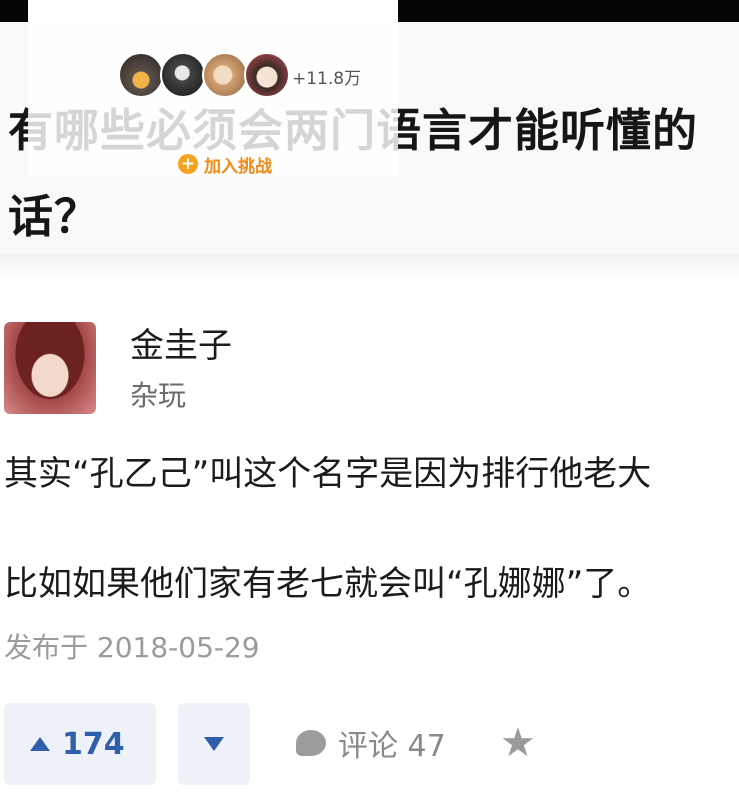  I want to click on author-tag: 杂玩, so click(158, 395).